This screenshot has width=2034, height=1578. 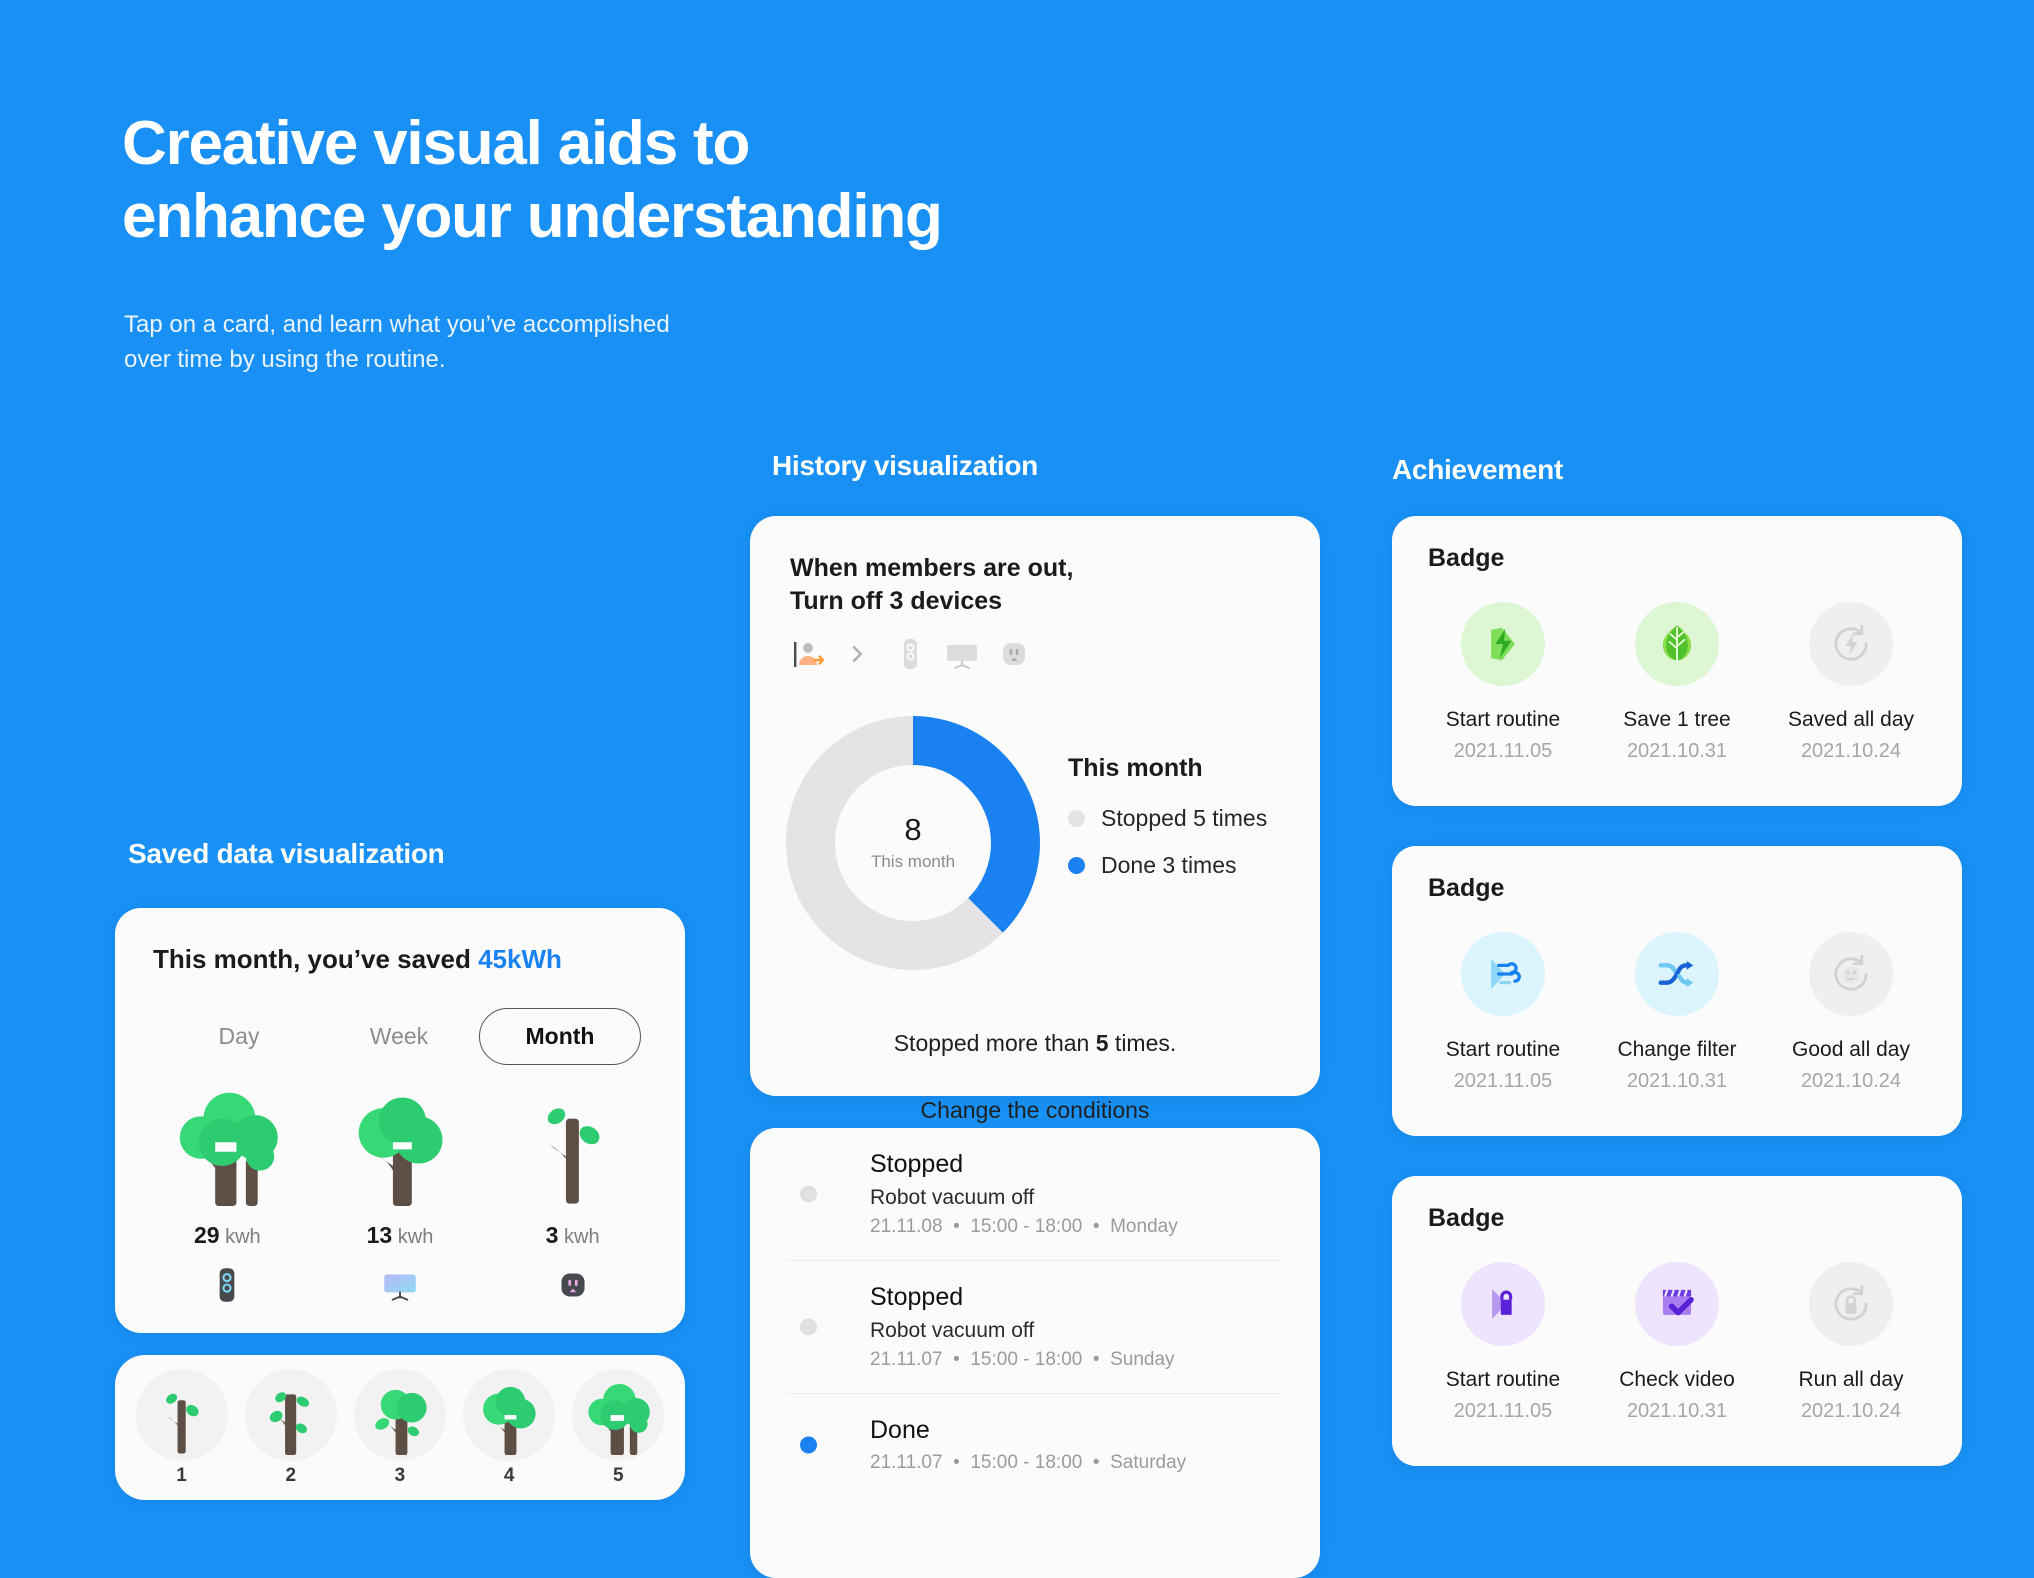 I want to click on period-tab-group: Day Week Month, so click(x=400, y=1036).